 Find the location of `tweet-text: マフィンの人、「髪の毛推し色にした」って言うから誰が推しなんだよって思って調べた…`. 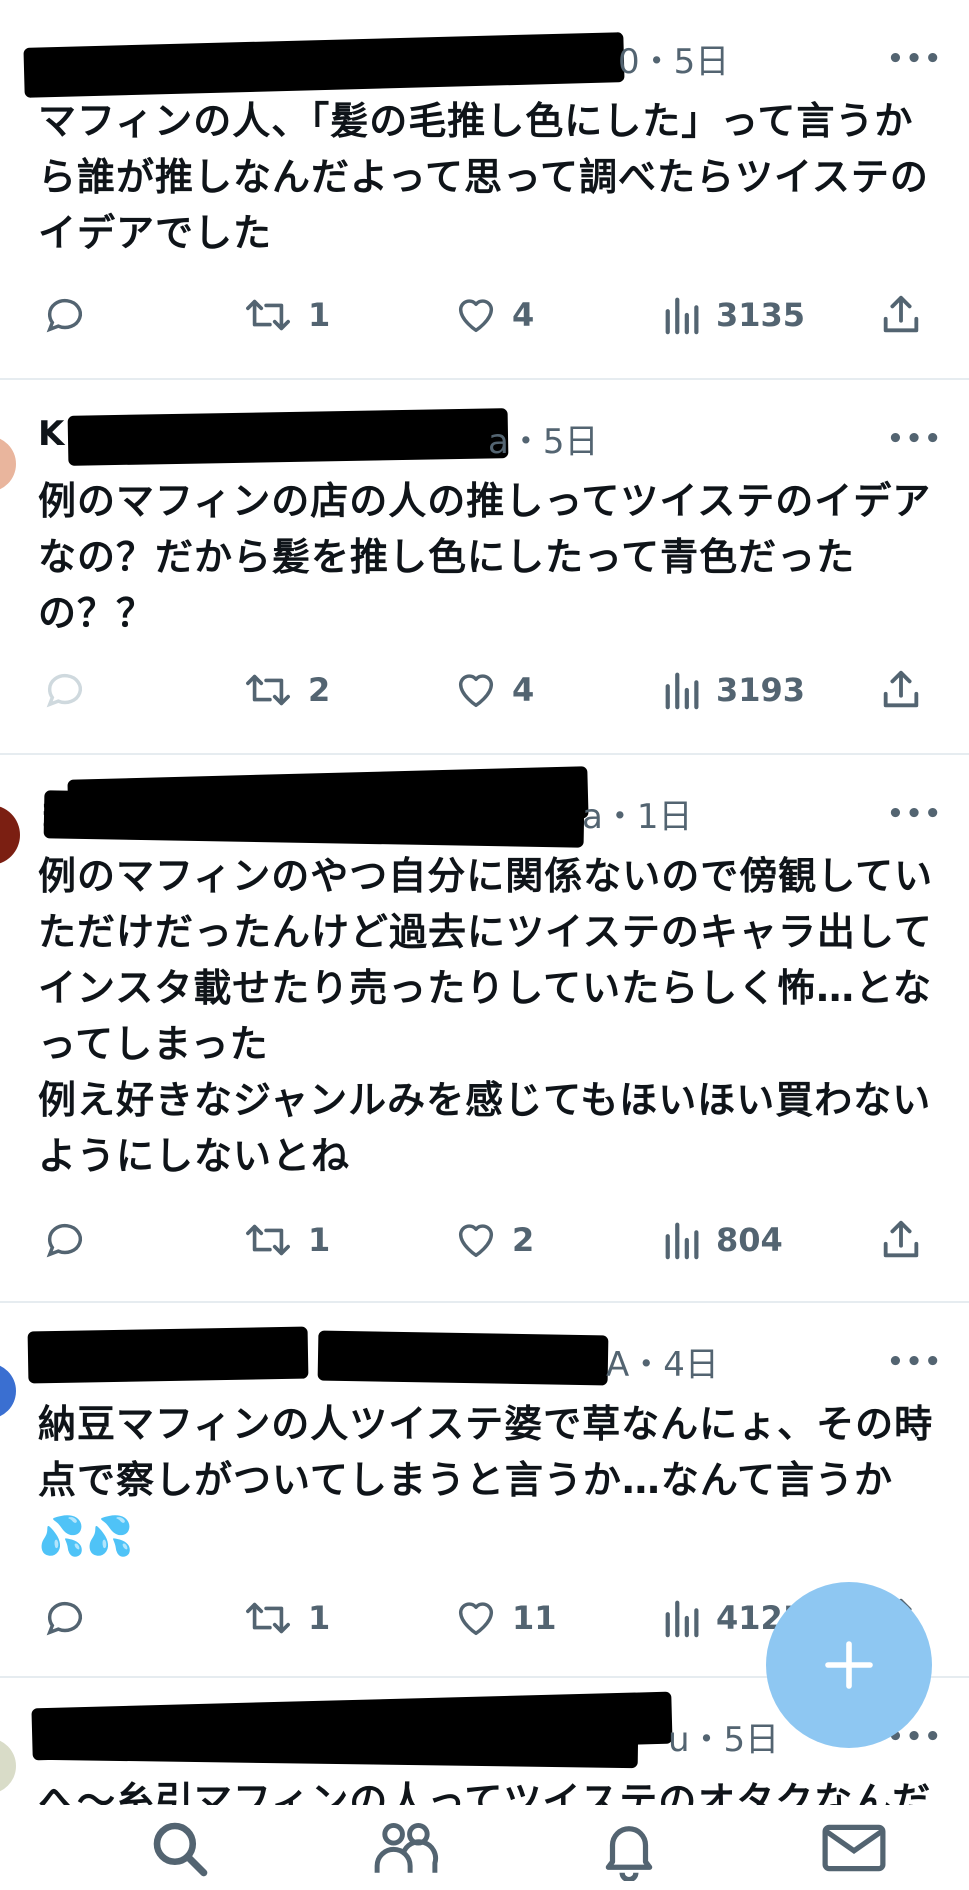

tweet-text: マフィンの人、「髪の毛推し色にした」って言うから誰が推しなんだよって思って調べた… is located at coordinates (483, 177).